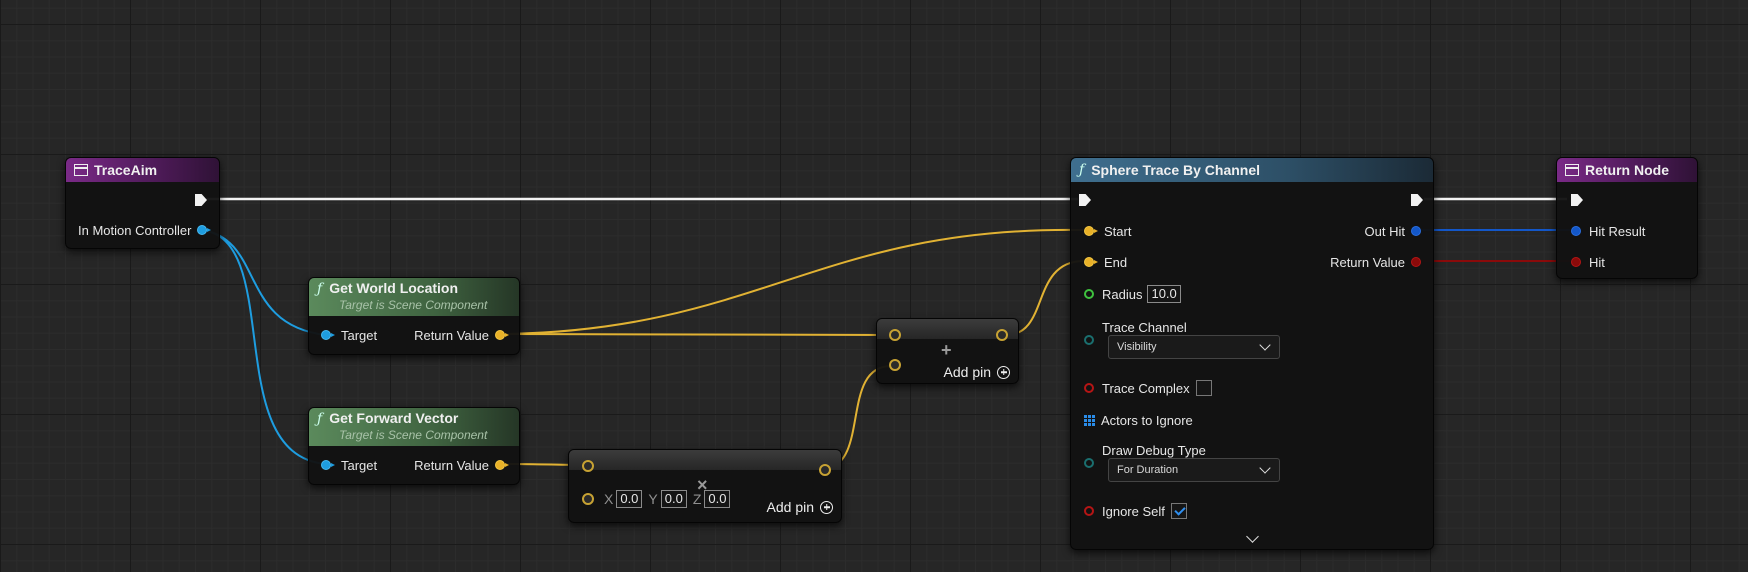  Describe the element at coordinates (394, 288) in the screenshot. I see `get-world-location-title: Get World Location` at that location.